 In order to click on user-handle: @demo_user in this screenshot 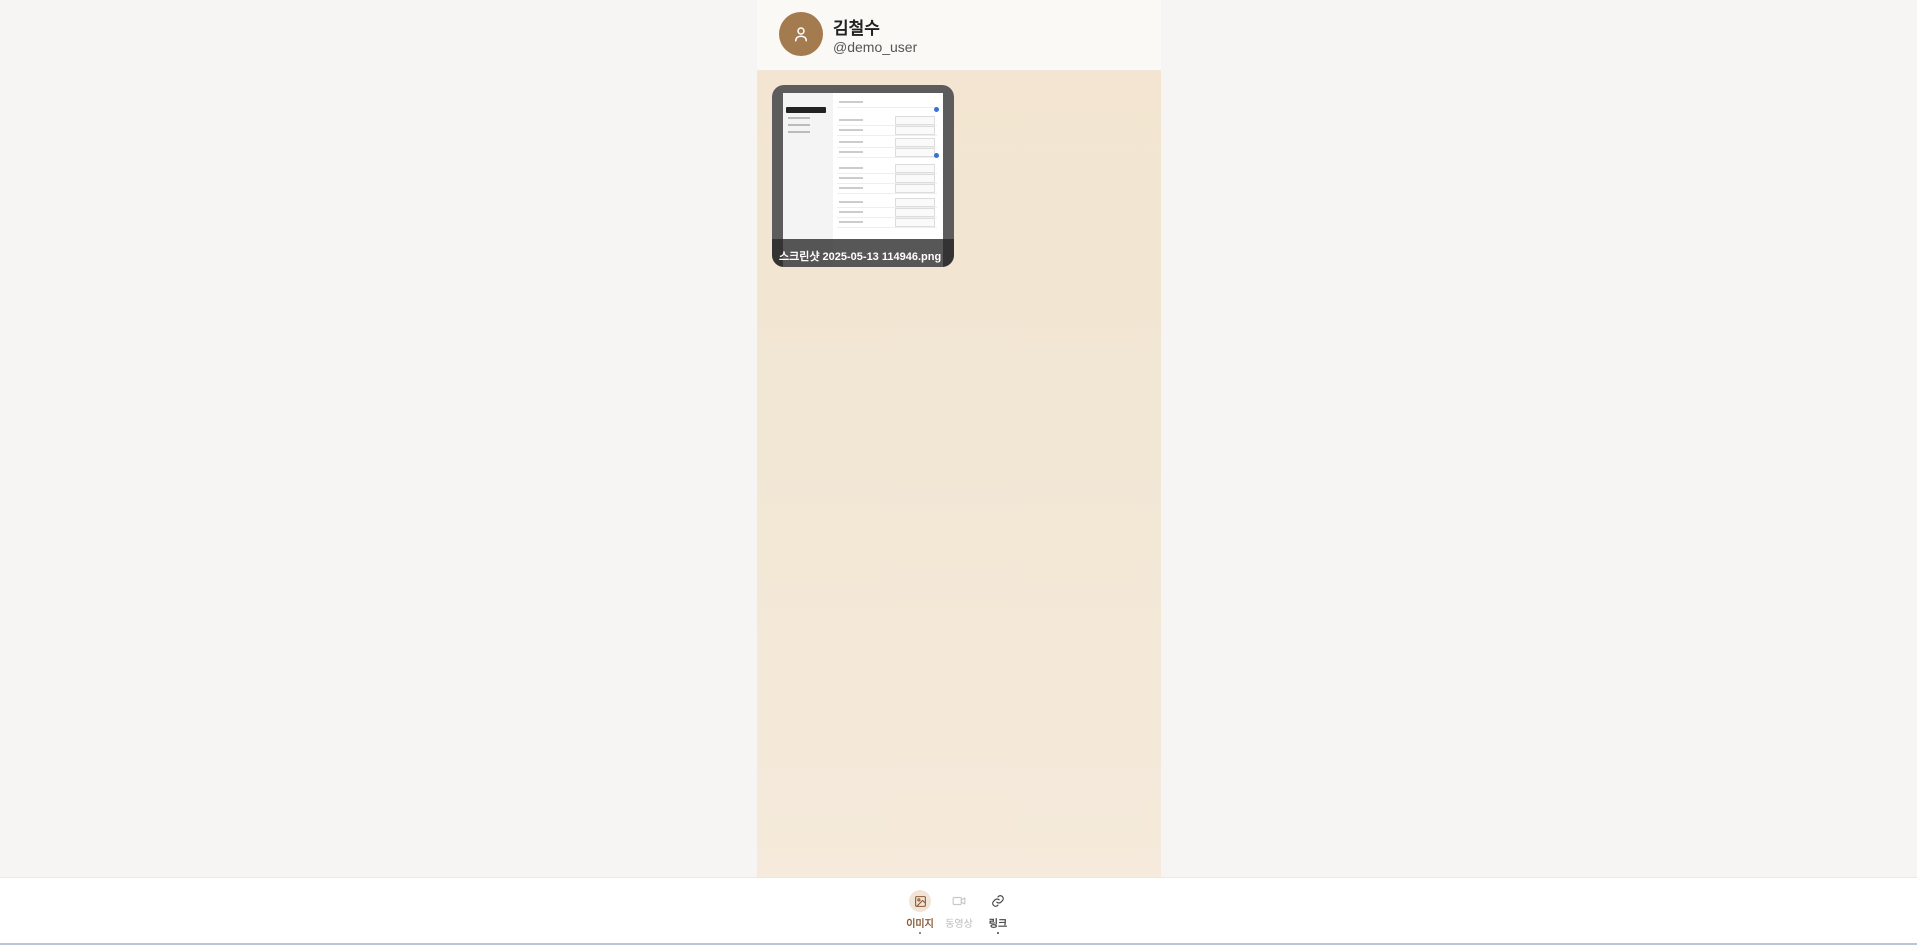, I will do `click(875, 47)`.